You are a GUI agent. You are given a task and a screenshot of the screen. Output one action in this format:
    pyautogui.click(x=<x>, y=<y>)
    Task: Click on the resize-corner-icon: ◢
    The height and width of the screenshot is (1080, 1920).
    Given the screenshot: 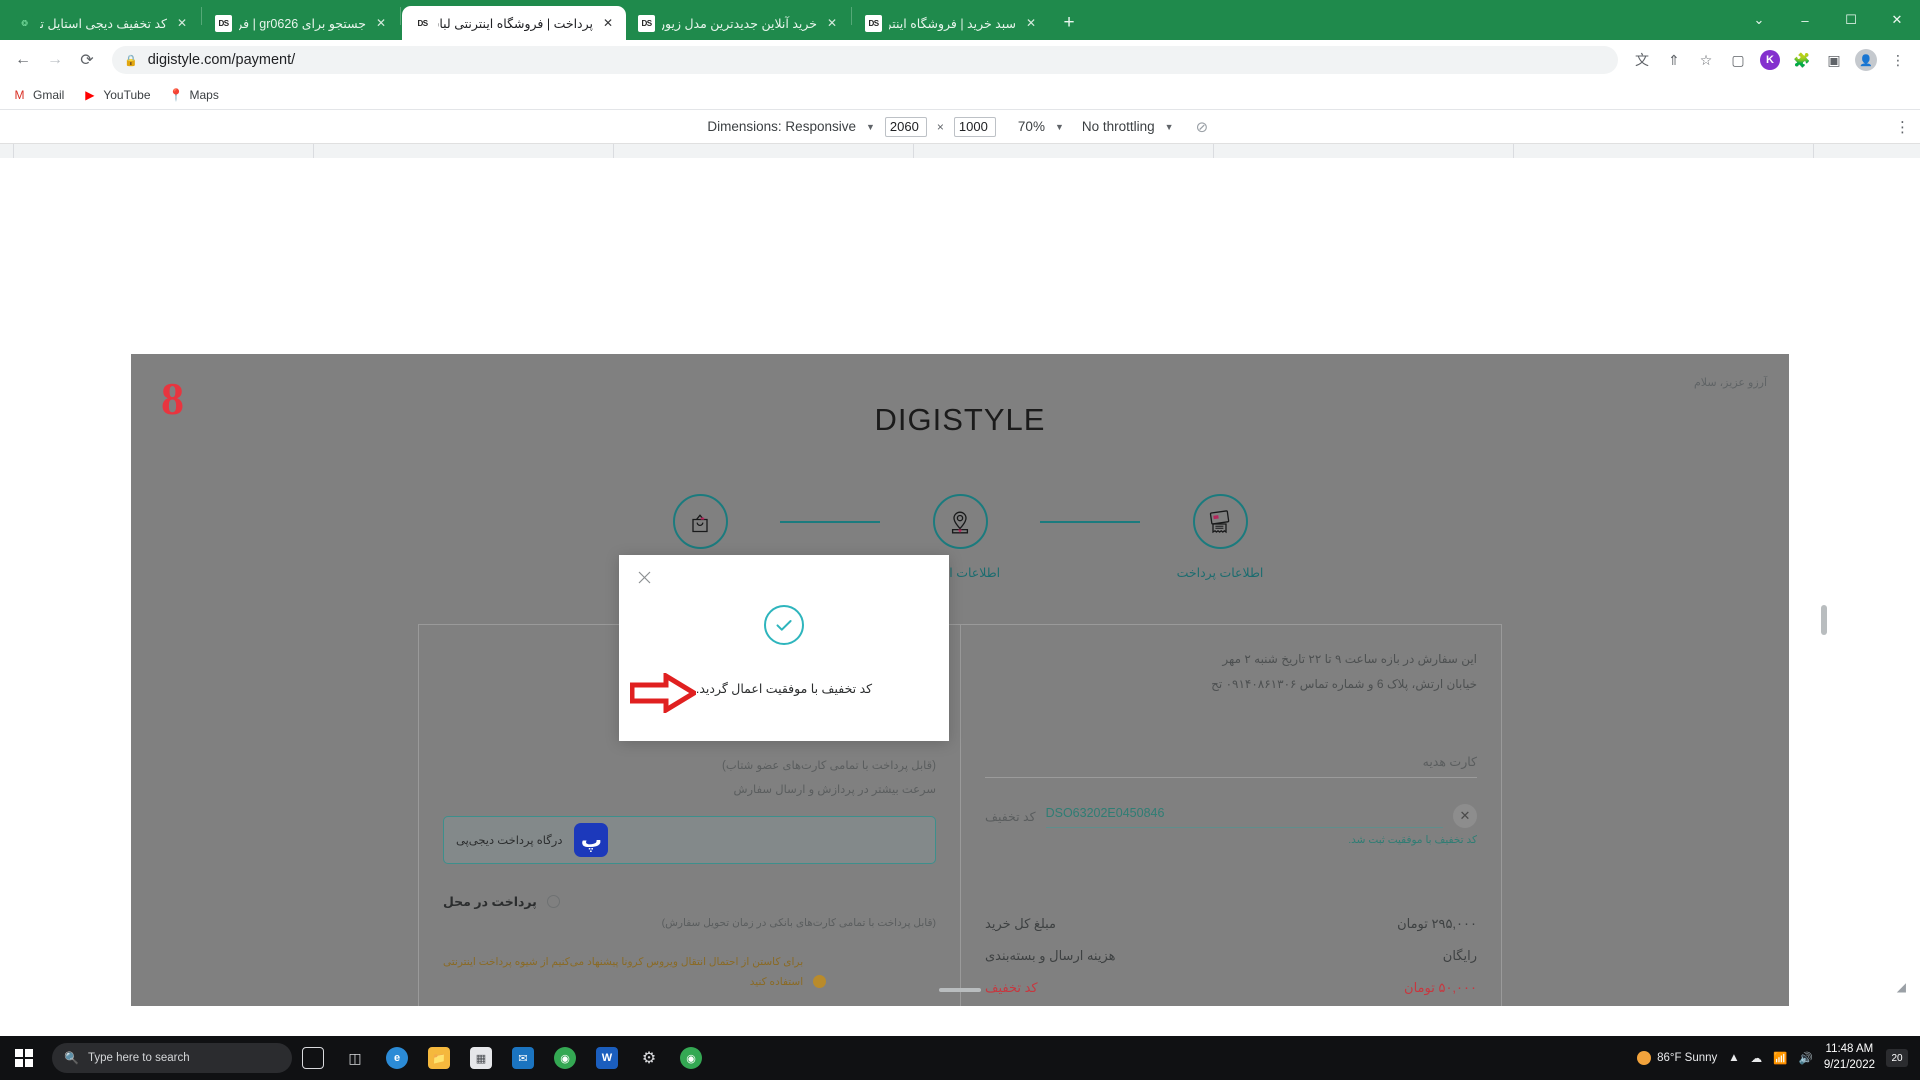 What is the action you would take?
    pyautogui.click(x=1901, y=987)
    